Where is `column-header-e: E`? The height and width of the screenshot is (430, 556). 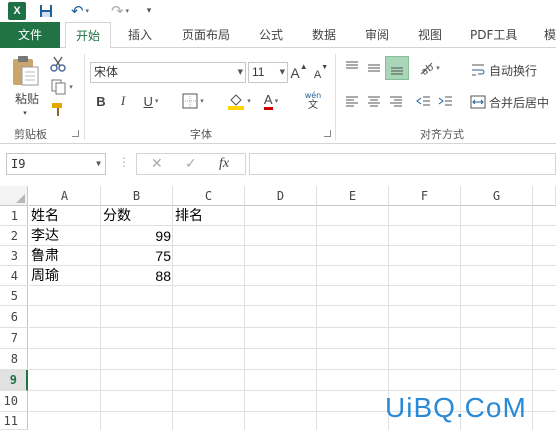 column-header-e: E is located at coordinates (353, 196).